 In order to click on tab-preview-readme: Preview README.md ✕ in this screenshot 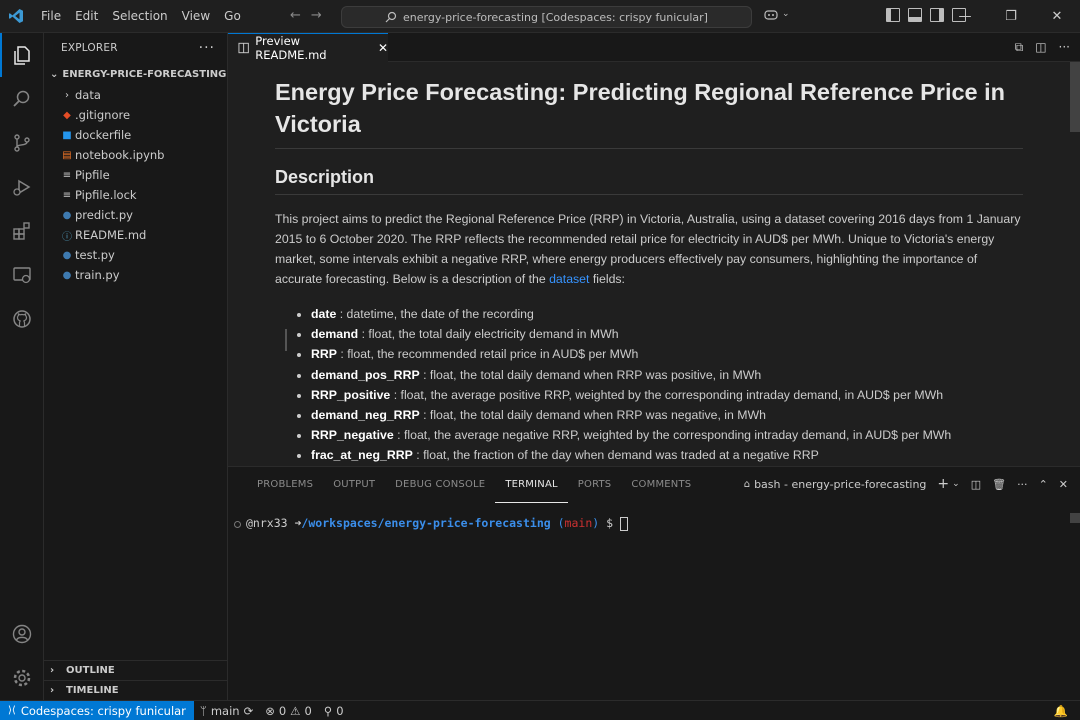, I will do `click(308, 47)`.